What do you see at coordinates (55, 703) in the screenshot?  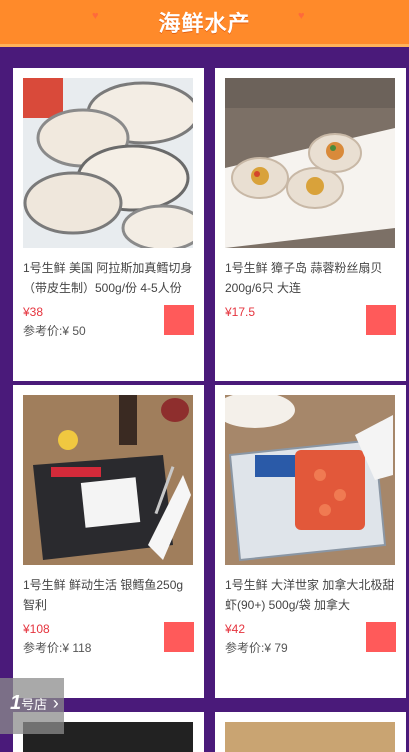 I see `chevron-right-icon: ›` at bounding box center [55, 703].